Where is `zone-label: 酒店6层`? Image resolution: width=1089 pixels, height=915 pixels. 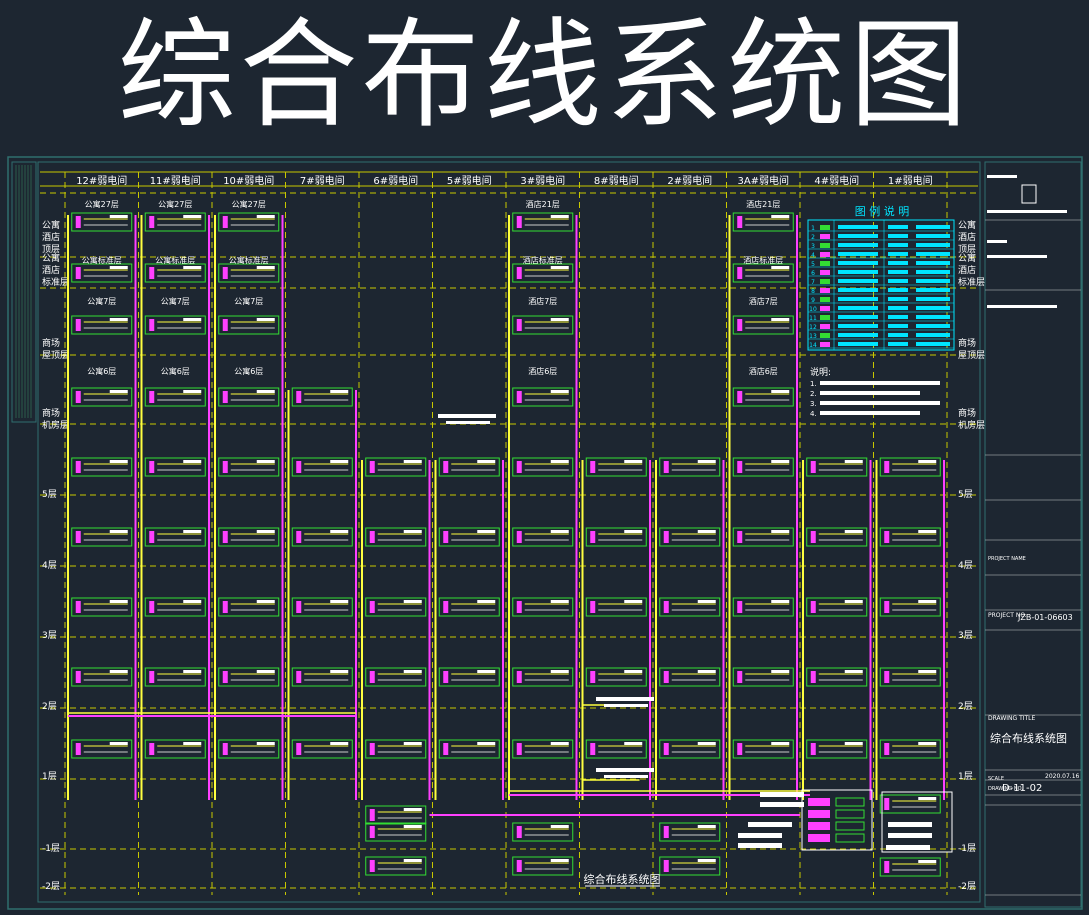
zone-label: 酒店6层 is located at coordinates (542, 371).